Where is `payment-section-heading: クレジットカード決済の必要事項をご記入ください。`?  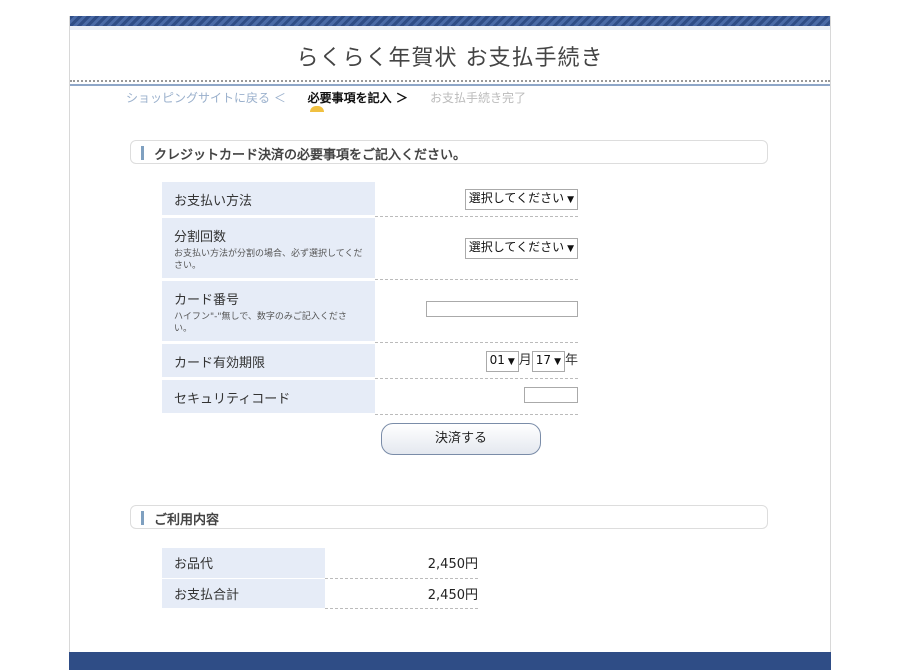
payment-section-heading: クレジットカード決済の必要事項をご記入ください。 is located at coordinates (449, 152).